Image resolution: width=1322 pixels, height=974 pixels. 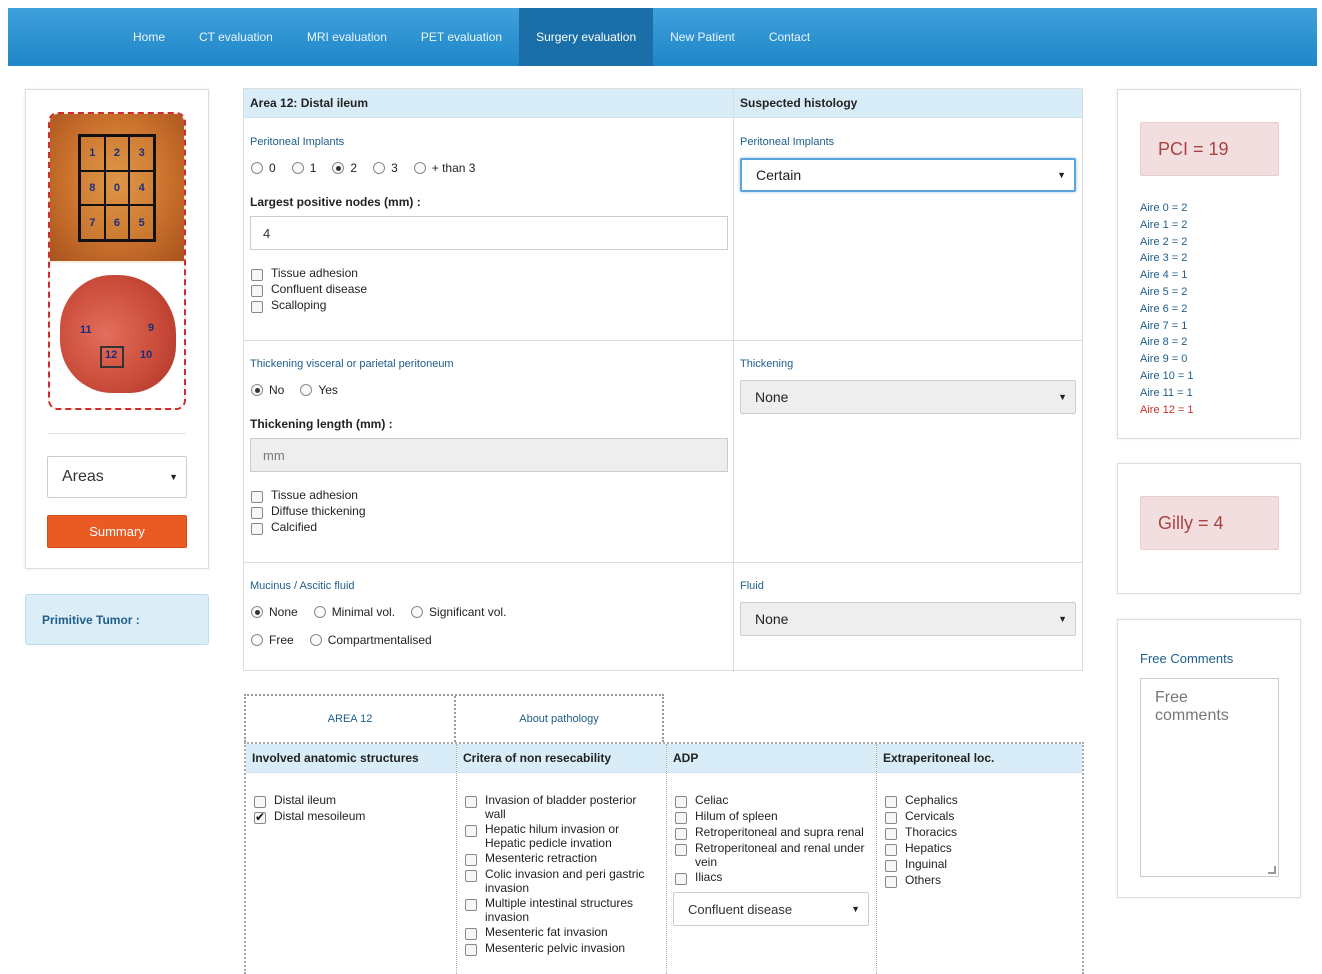 What do you see at coordinates (771, 909) in the screenshot?
I see `adp-select: Confluent disease ▼` at bounding box center [771, 909].